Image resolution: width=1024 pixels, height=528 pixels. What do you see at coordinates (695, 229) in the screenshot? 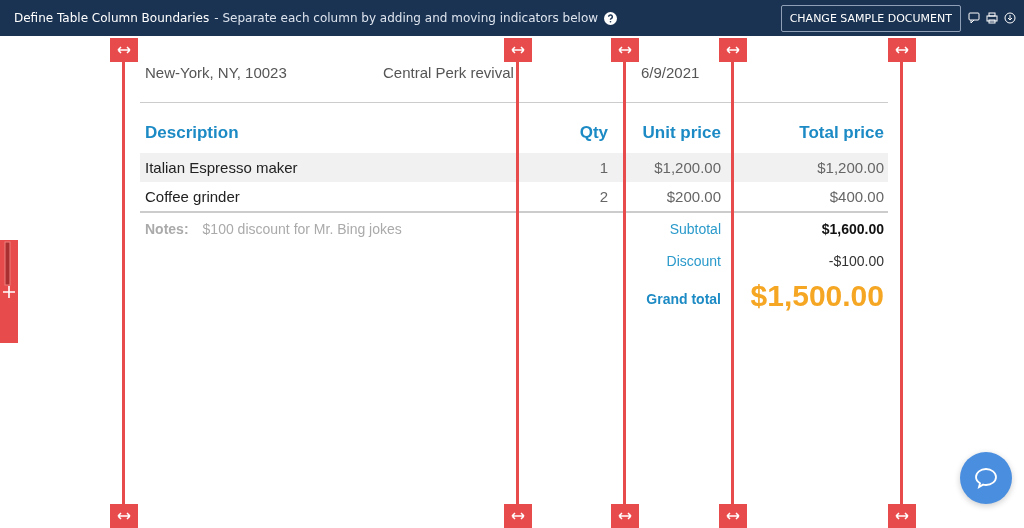
I see `summary-label: Subtotal` at bounding box center [695, 229].